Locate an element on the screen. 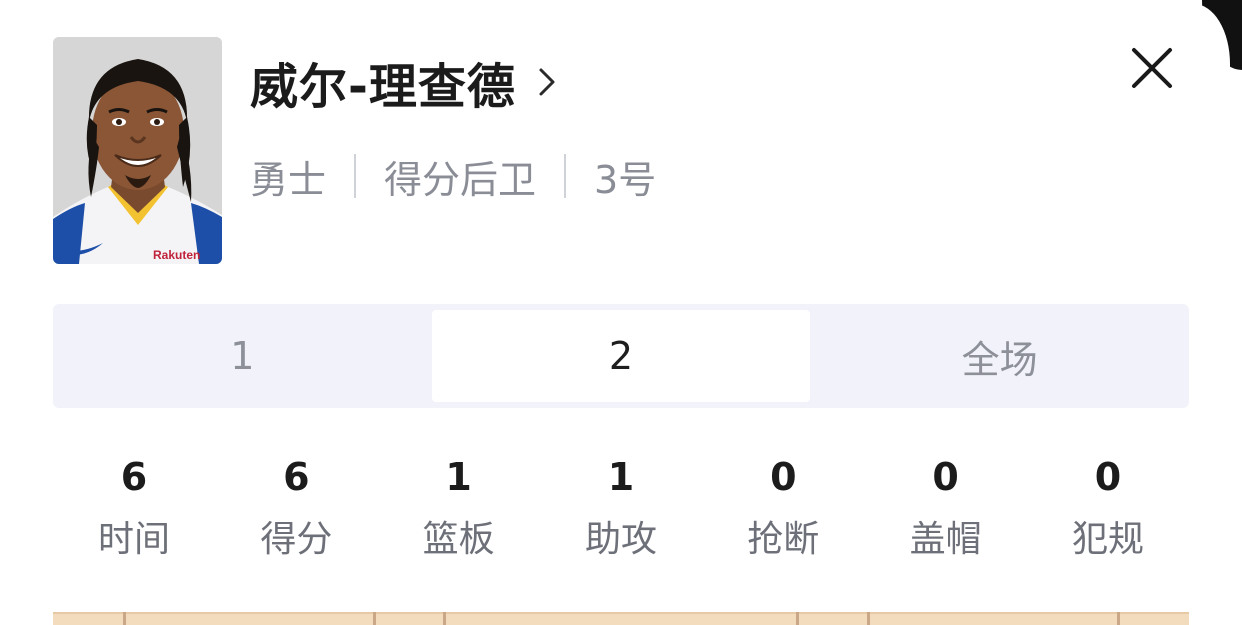 This screenshot has height=625, width=1242. stat-blocks: 0 盖帽 is located at coordinates (946, 505).